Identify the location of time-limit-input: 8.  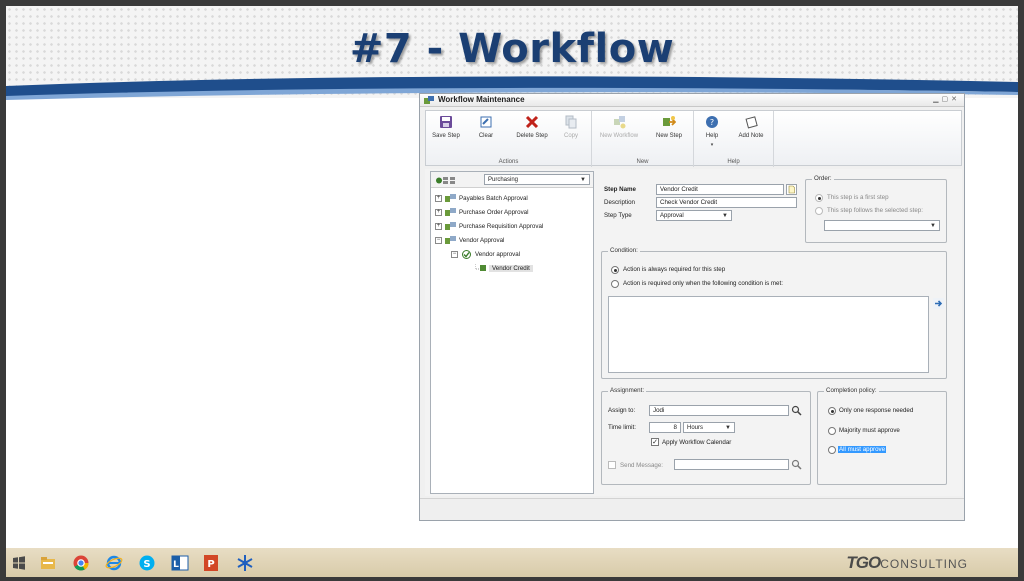
(665, 427).